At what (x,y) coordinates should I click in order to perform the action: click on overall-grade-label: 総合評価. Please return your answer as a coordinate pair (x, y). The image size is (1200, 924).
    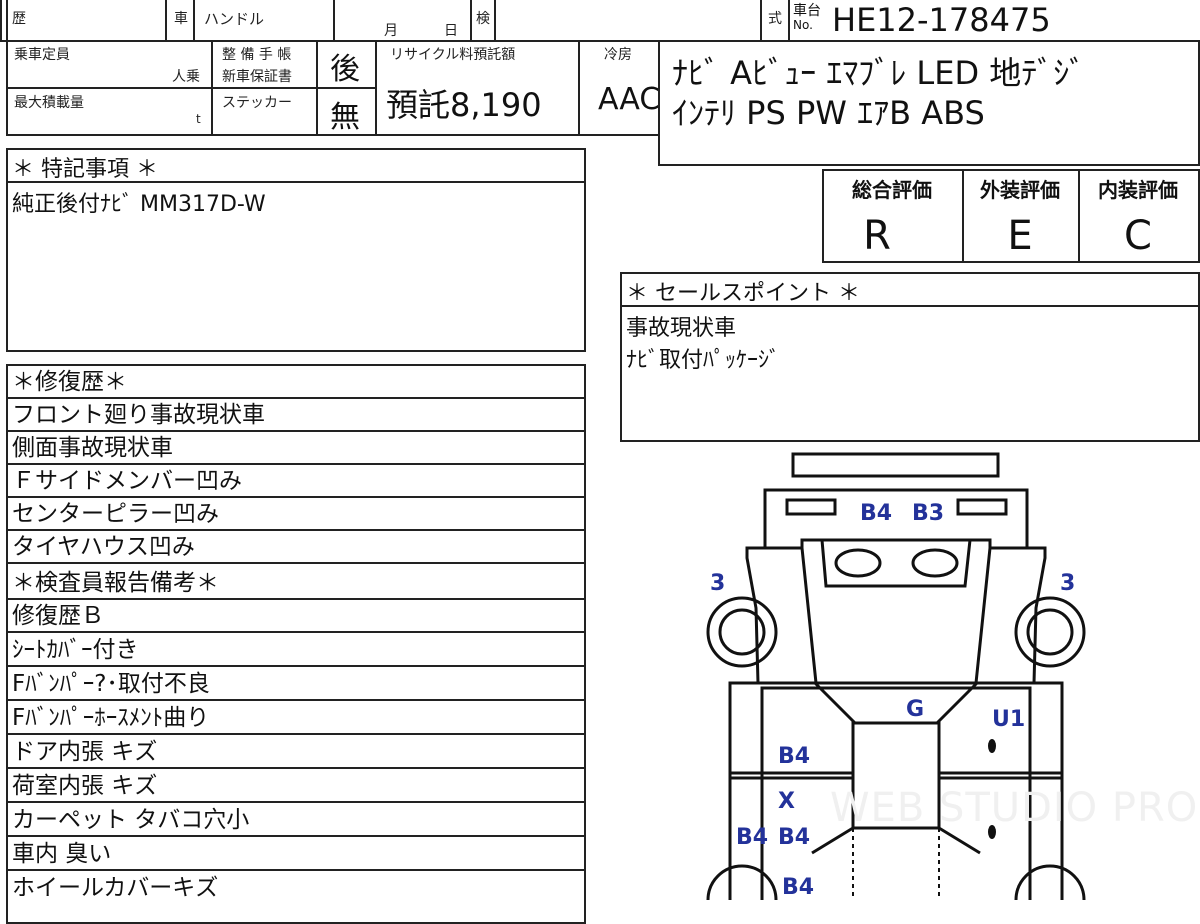
    Looking at the image, I should click on (892, 190).